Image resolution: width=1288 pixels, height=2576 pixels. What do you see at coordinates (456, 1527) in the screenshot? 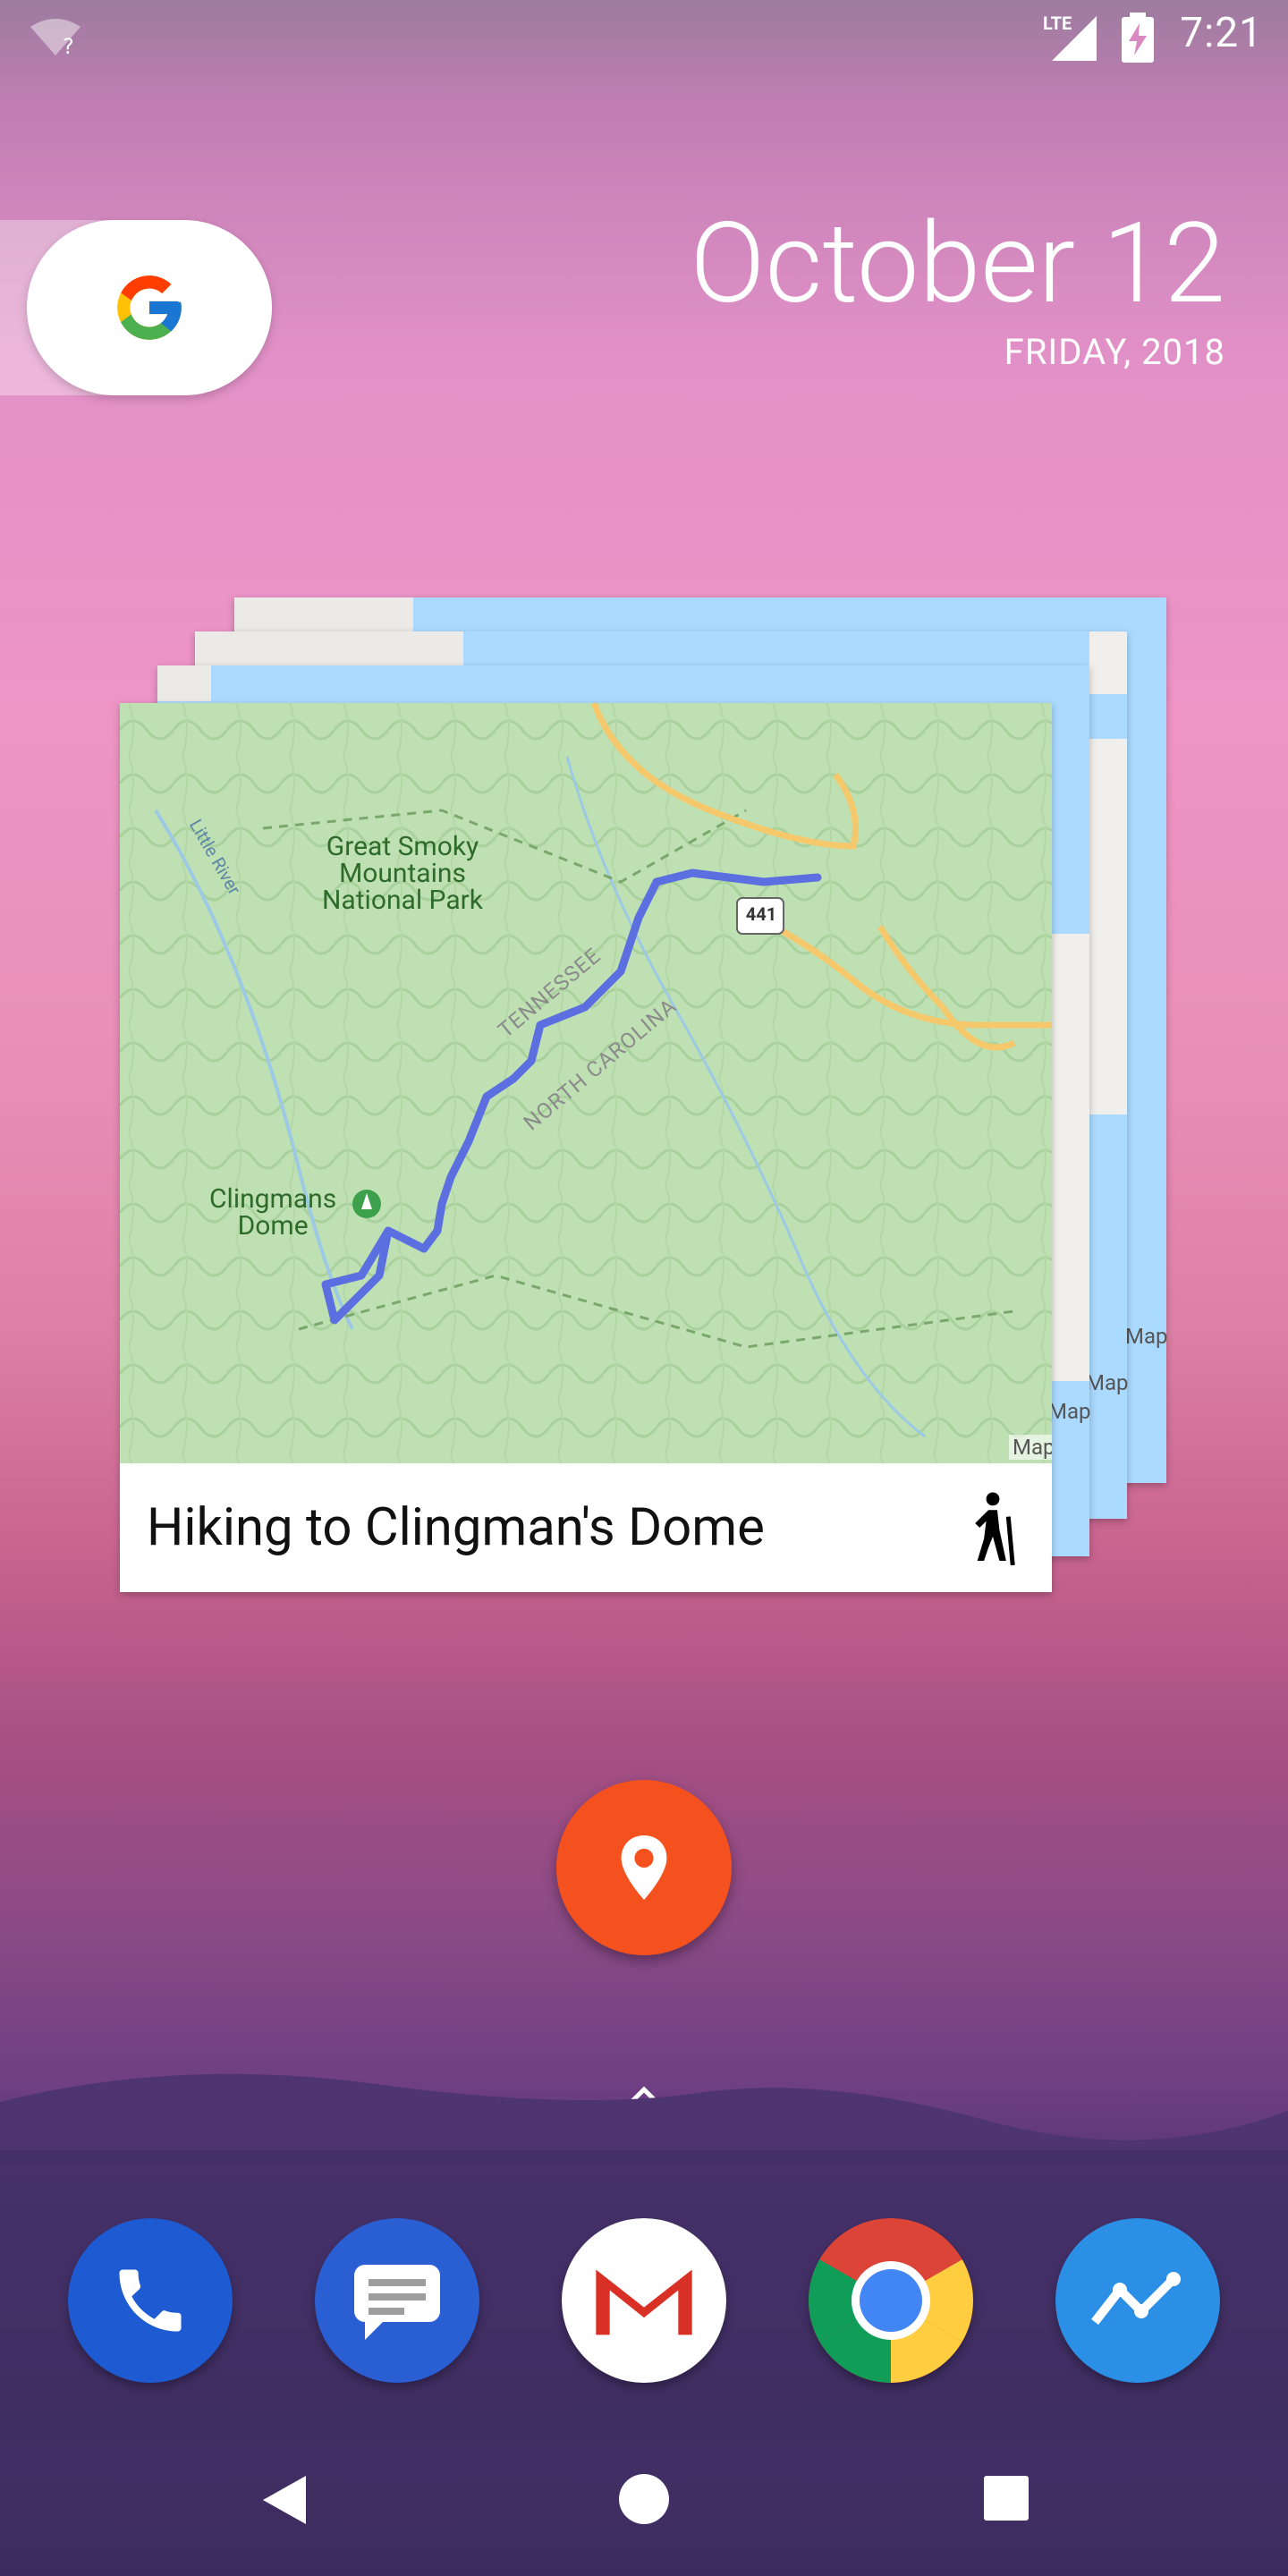
I see `card-title: Hiking to Clingman's Dome` at bounding box center [456, 1527].